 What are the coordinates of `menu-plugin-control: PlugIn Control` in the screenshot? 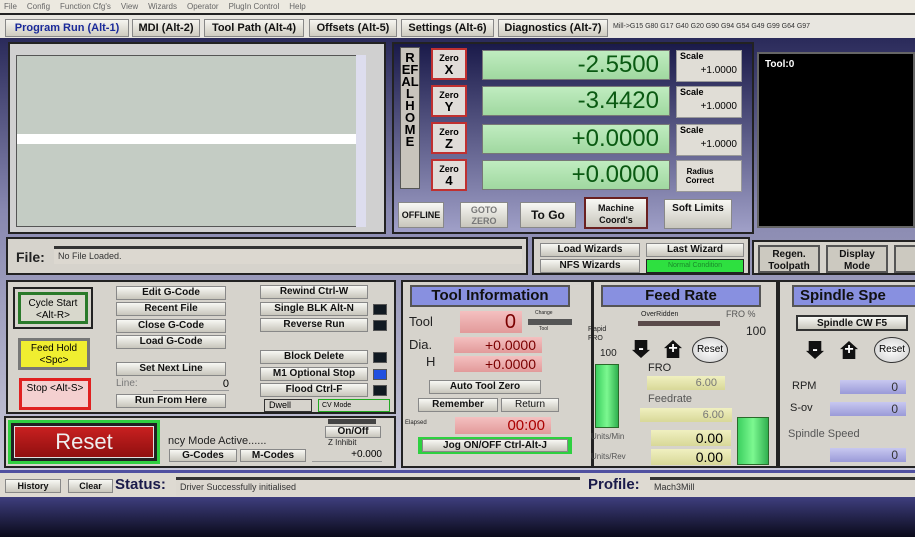 It's located at (254, 6).